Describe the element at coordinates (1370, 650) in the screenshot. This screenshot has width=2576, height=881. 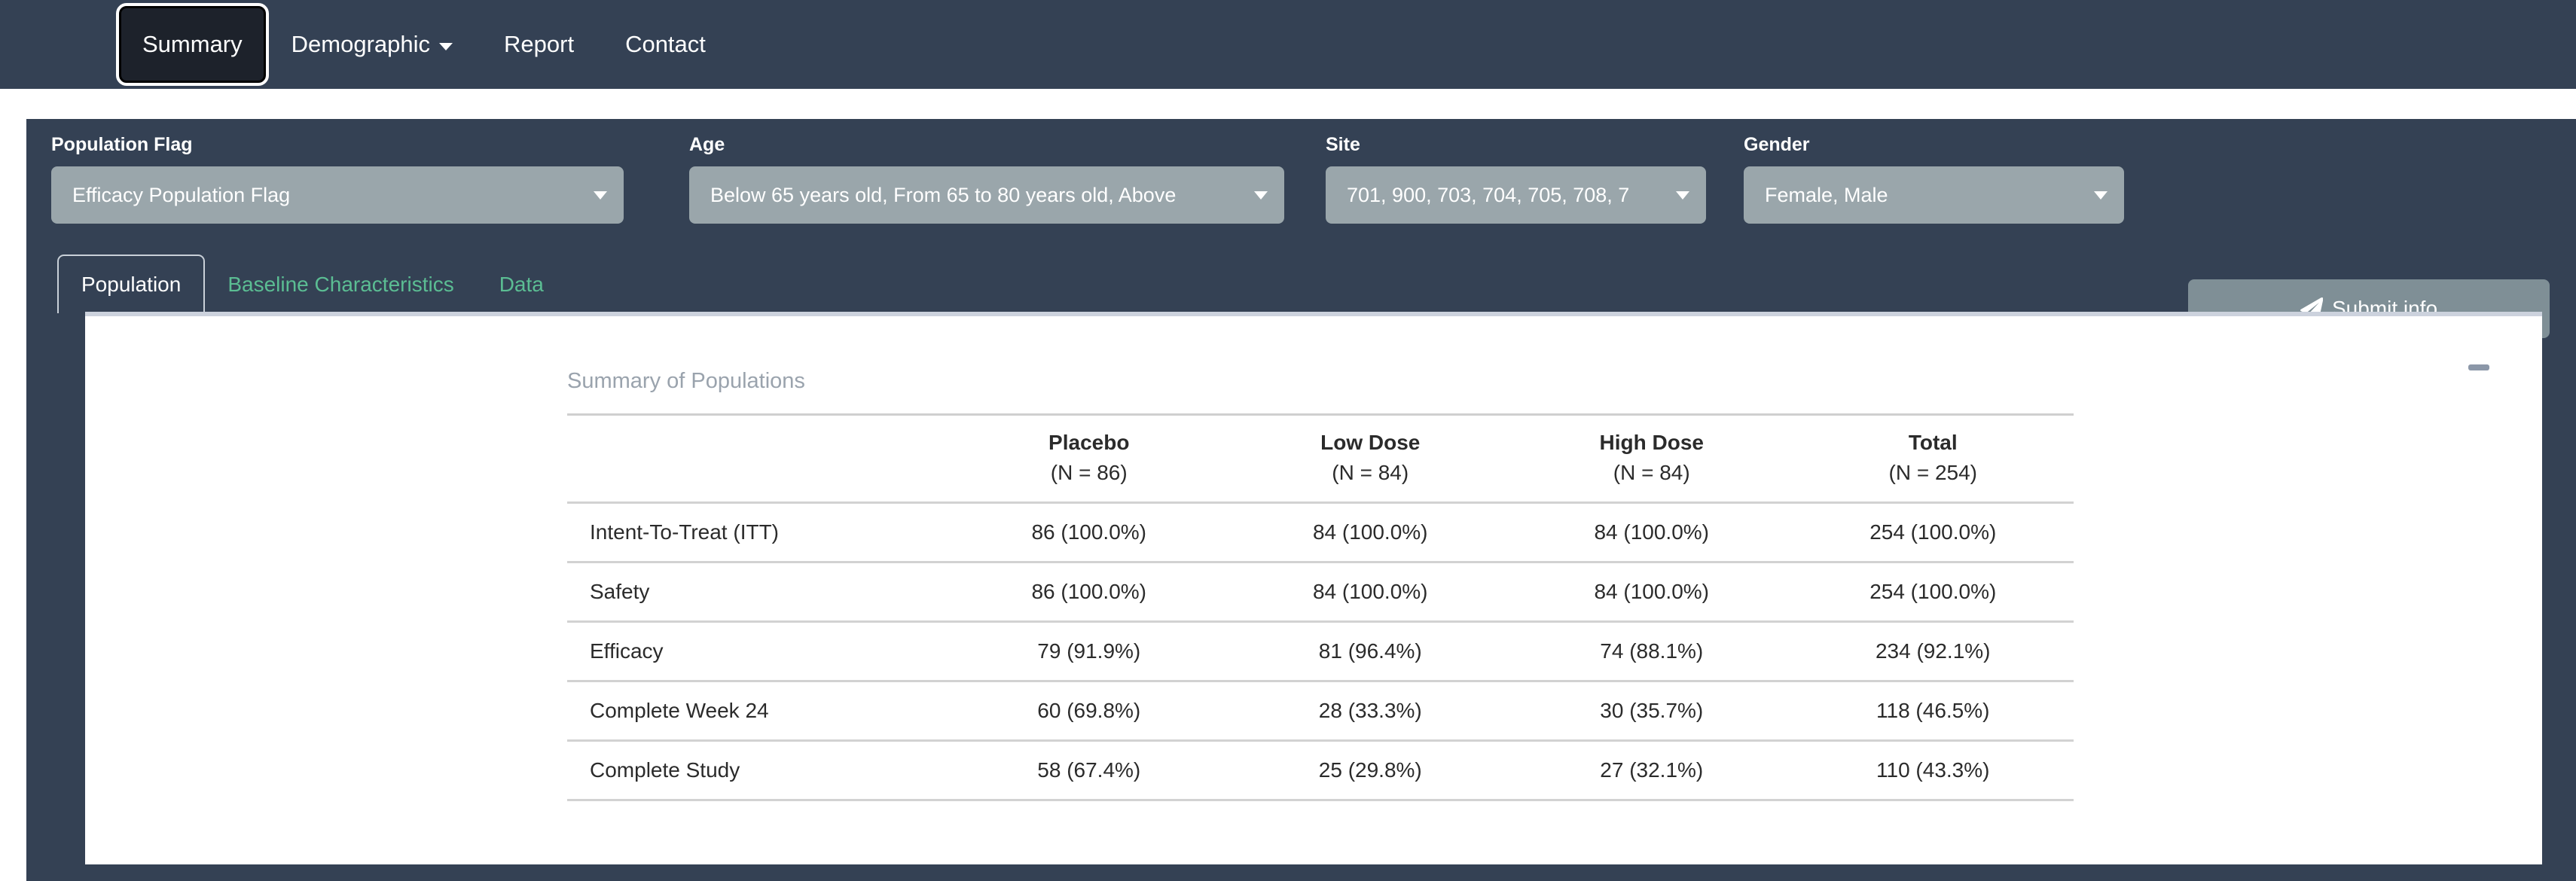
I see `cell-low-dose: 81 (96.4%)` at that location.